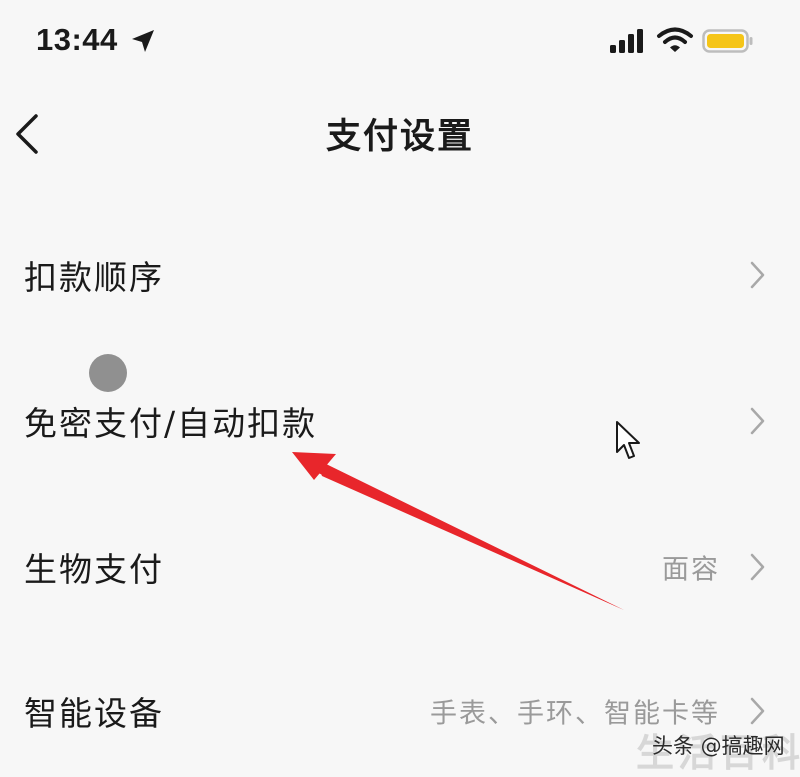  I want to click on pointer-cursor-icon, so click(628, 440).